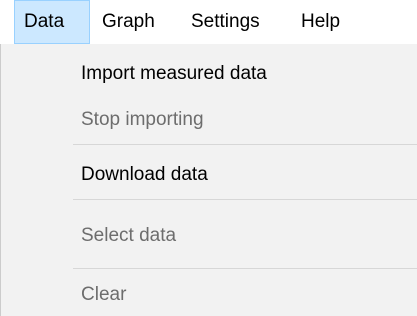 Image resolution: width=417 pixels, height=316 pixels. What do you see at coordinates (320, 22) in the screenshot?
I see `menu-help: Help` at bounding box center [320, 22].